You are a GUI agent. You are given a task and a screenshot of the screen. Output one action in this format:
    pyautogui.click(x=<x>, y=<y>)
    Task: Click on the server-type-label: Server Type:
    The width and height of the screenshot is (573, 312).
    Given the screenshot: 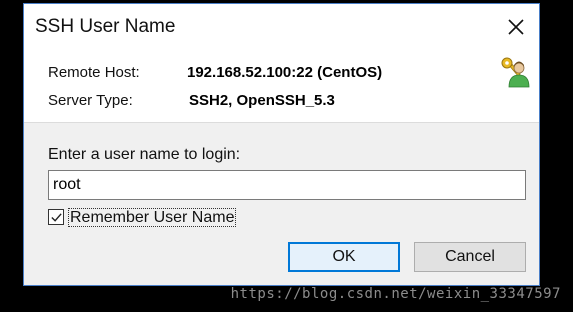 What is the action you would take?
    pyautogui.click(x=90, y=100)
    